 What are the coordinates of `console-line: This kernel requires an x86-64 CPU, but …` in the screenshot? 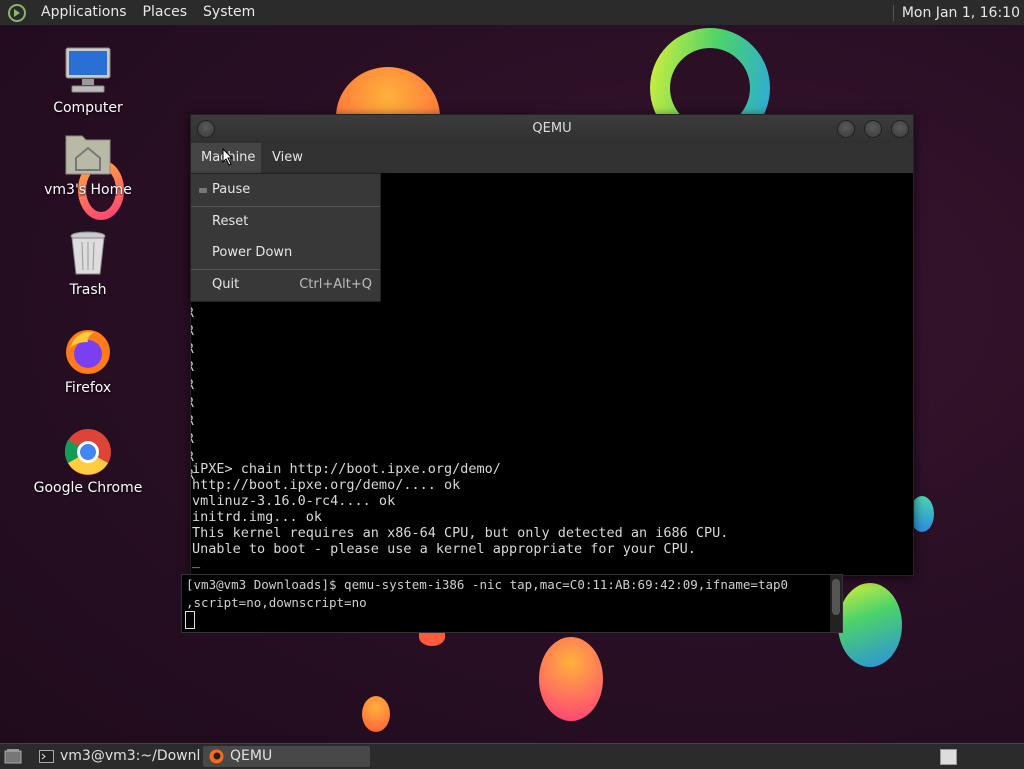 It's located at (460, 533).